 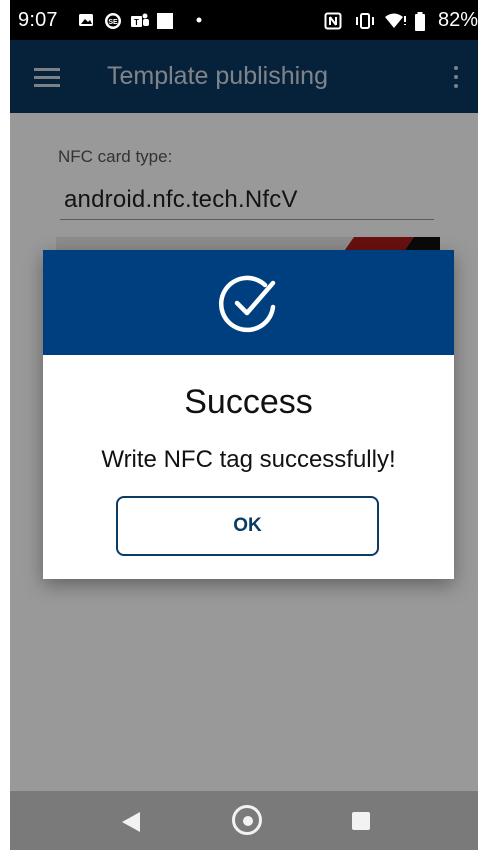 I want to click on wifi-icon, so click(x=395, y=20).